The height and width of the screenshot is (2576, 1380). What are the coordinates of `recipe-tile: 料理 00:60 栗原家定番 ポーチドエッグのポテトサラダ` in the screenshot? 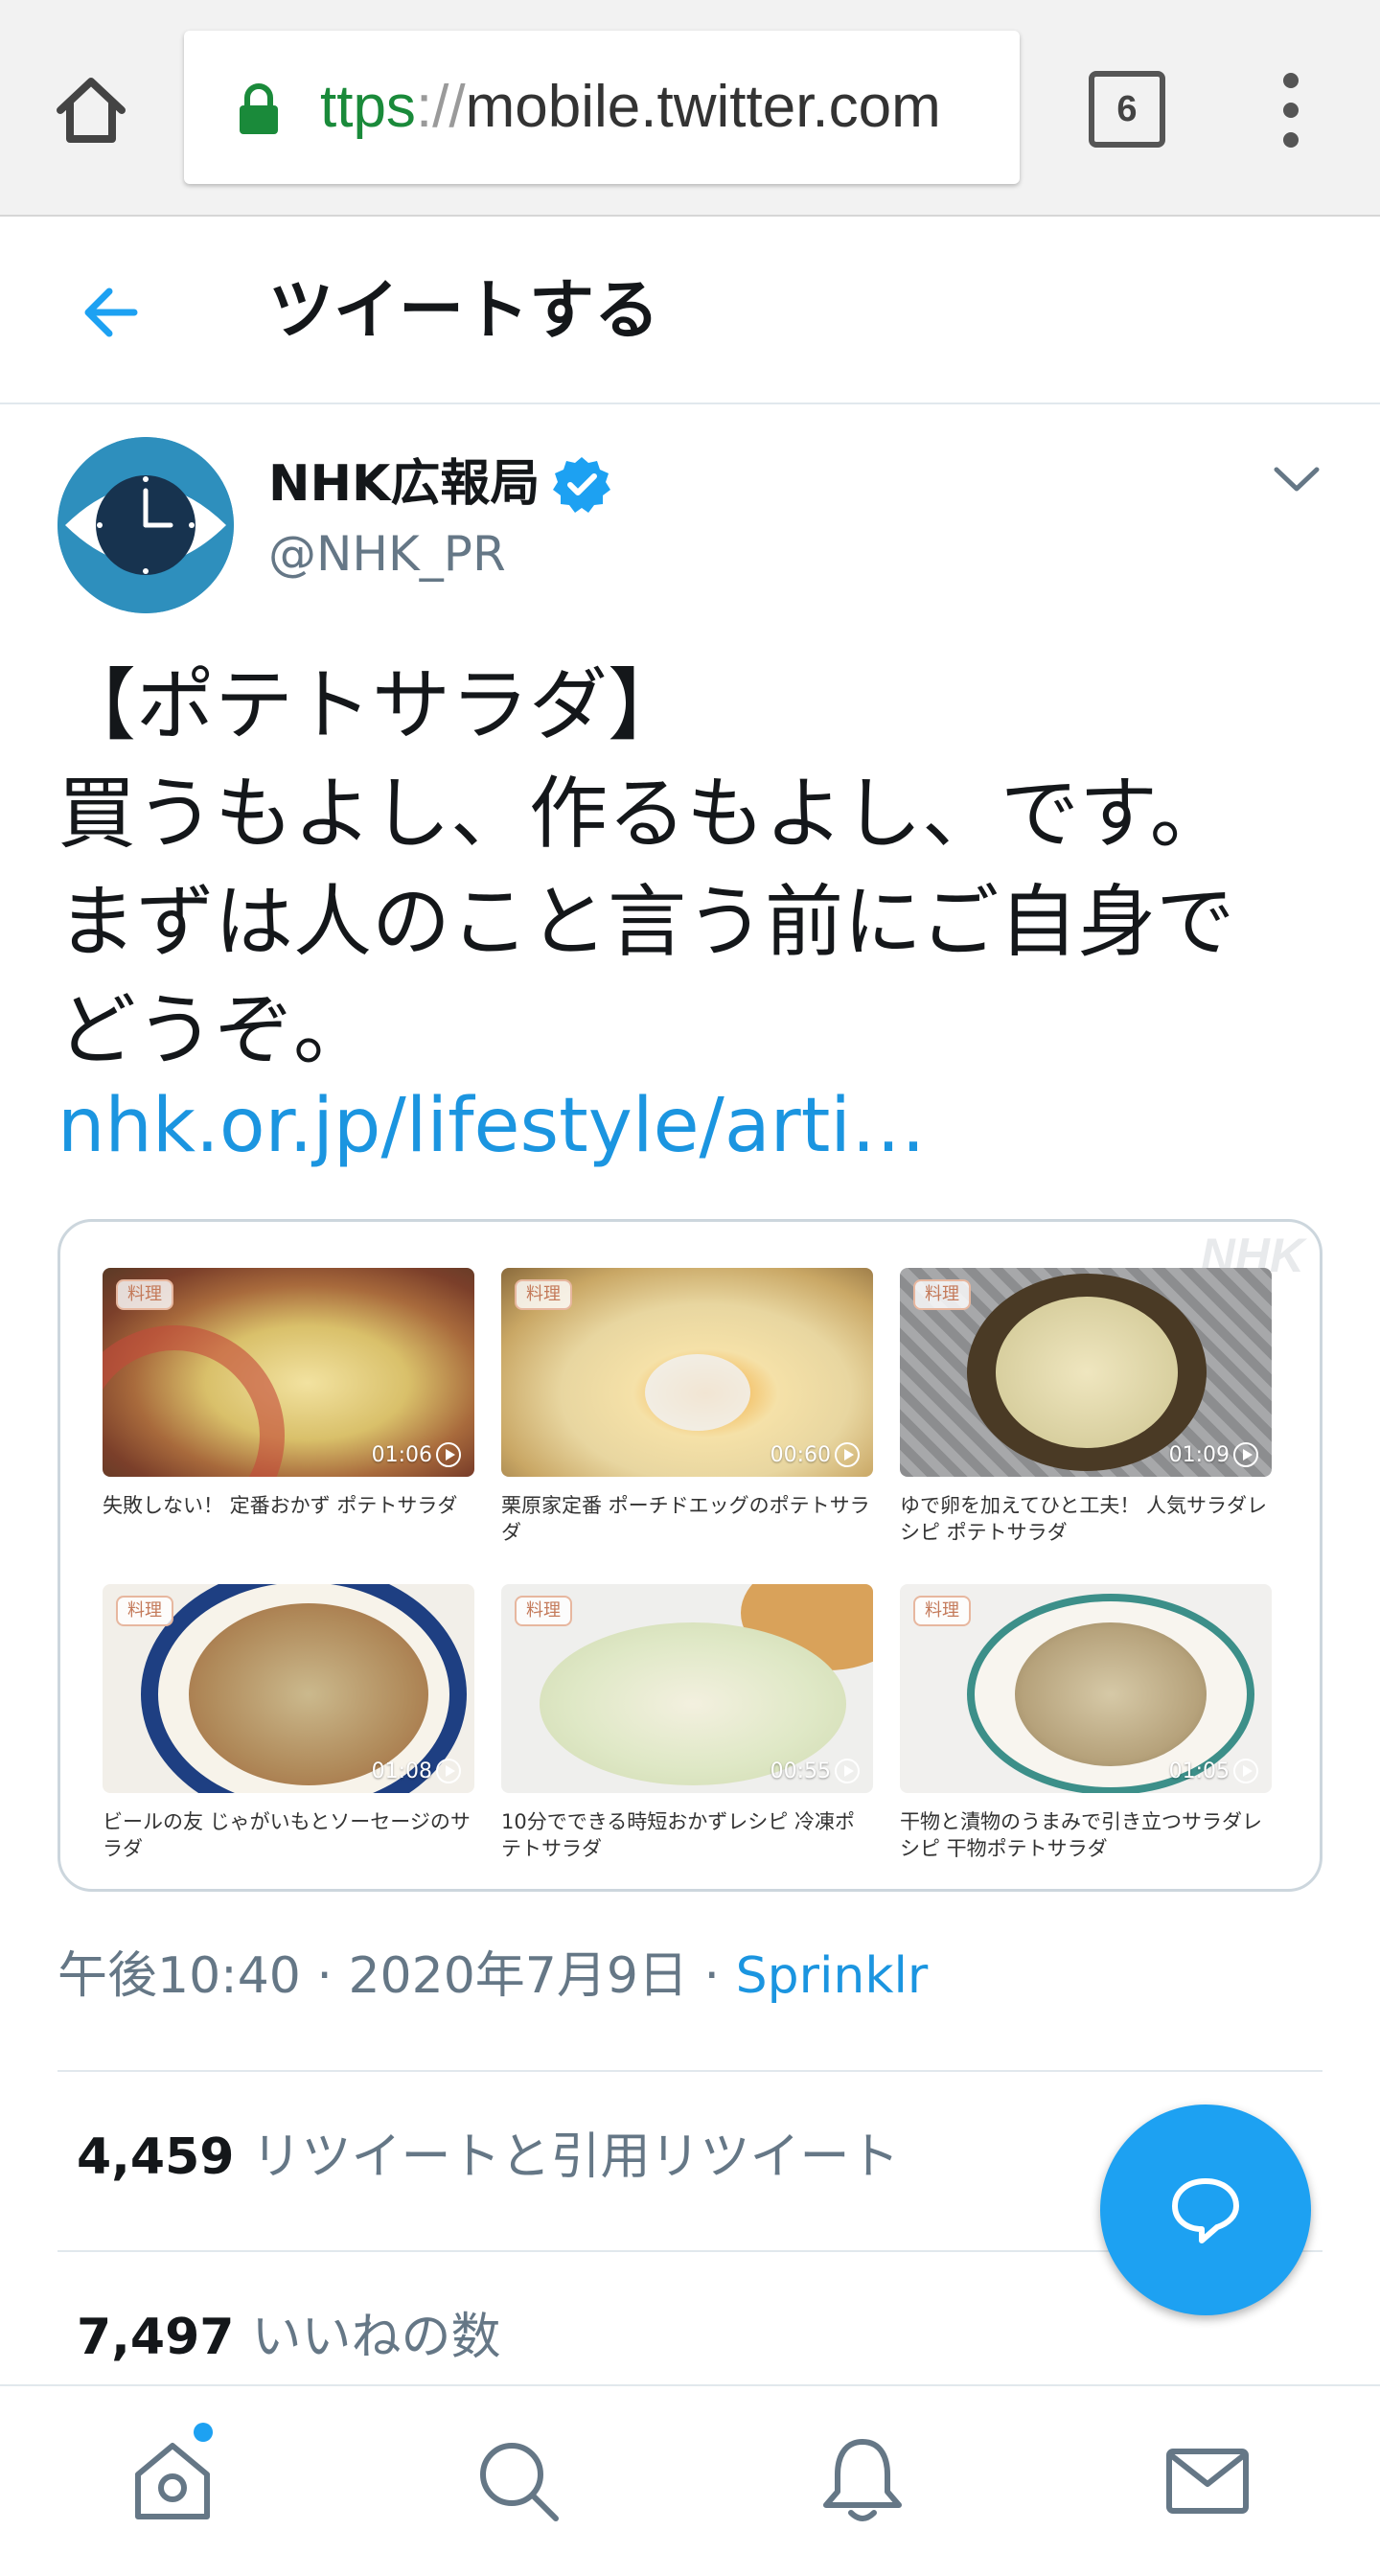 It's located at (687, 1407).